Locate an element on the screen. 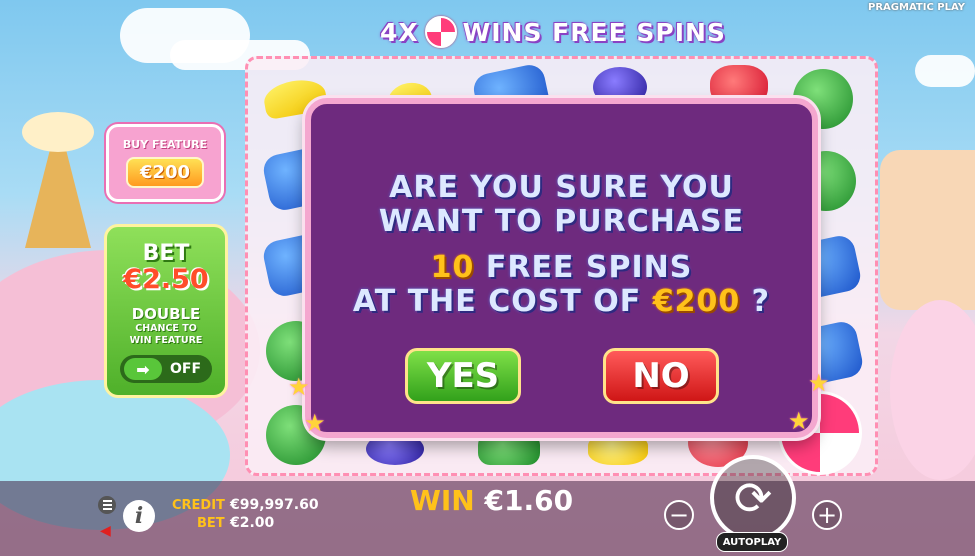 The image size is (975, 556). win-value: €1.60 is located at coordinates (529, 500).